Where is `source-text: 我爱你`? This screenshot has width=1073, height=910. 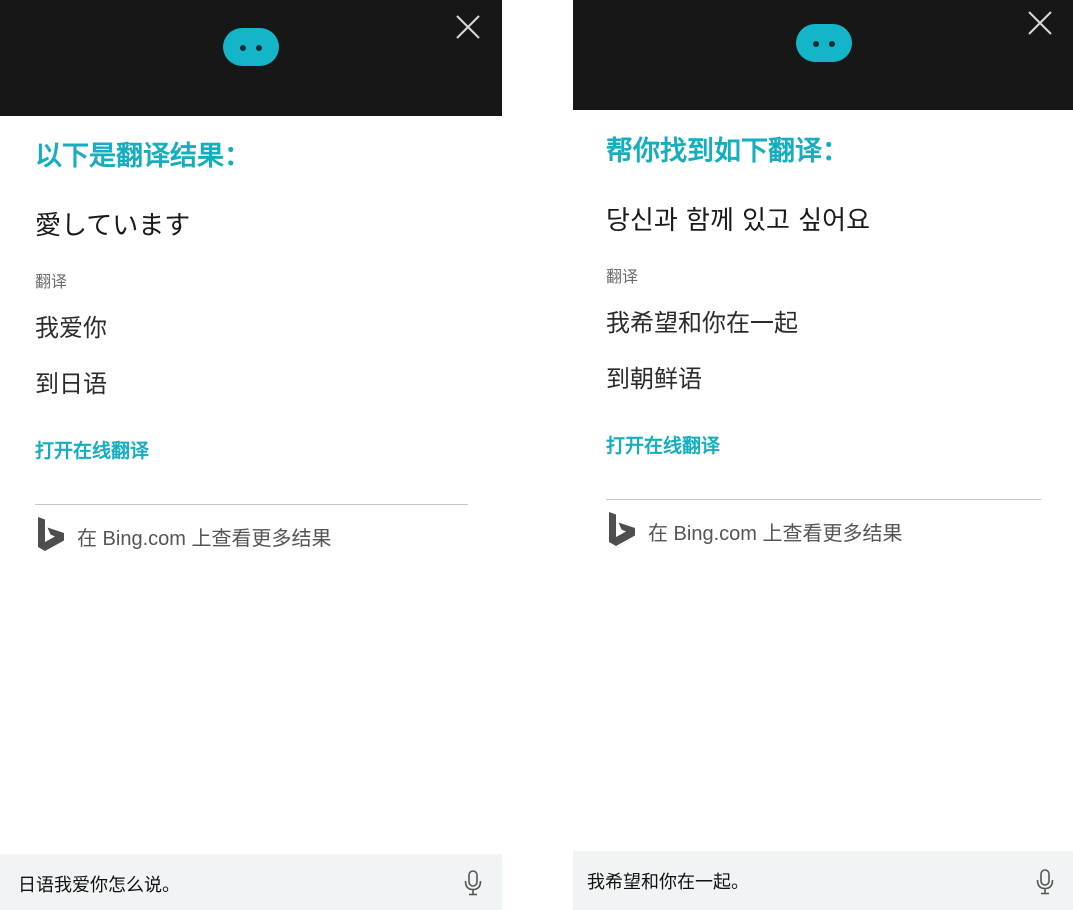
source-text: 我爱你 is located at coordinates (71, 328).